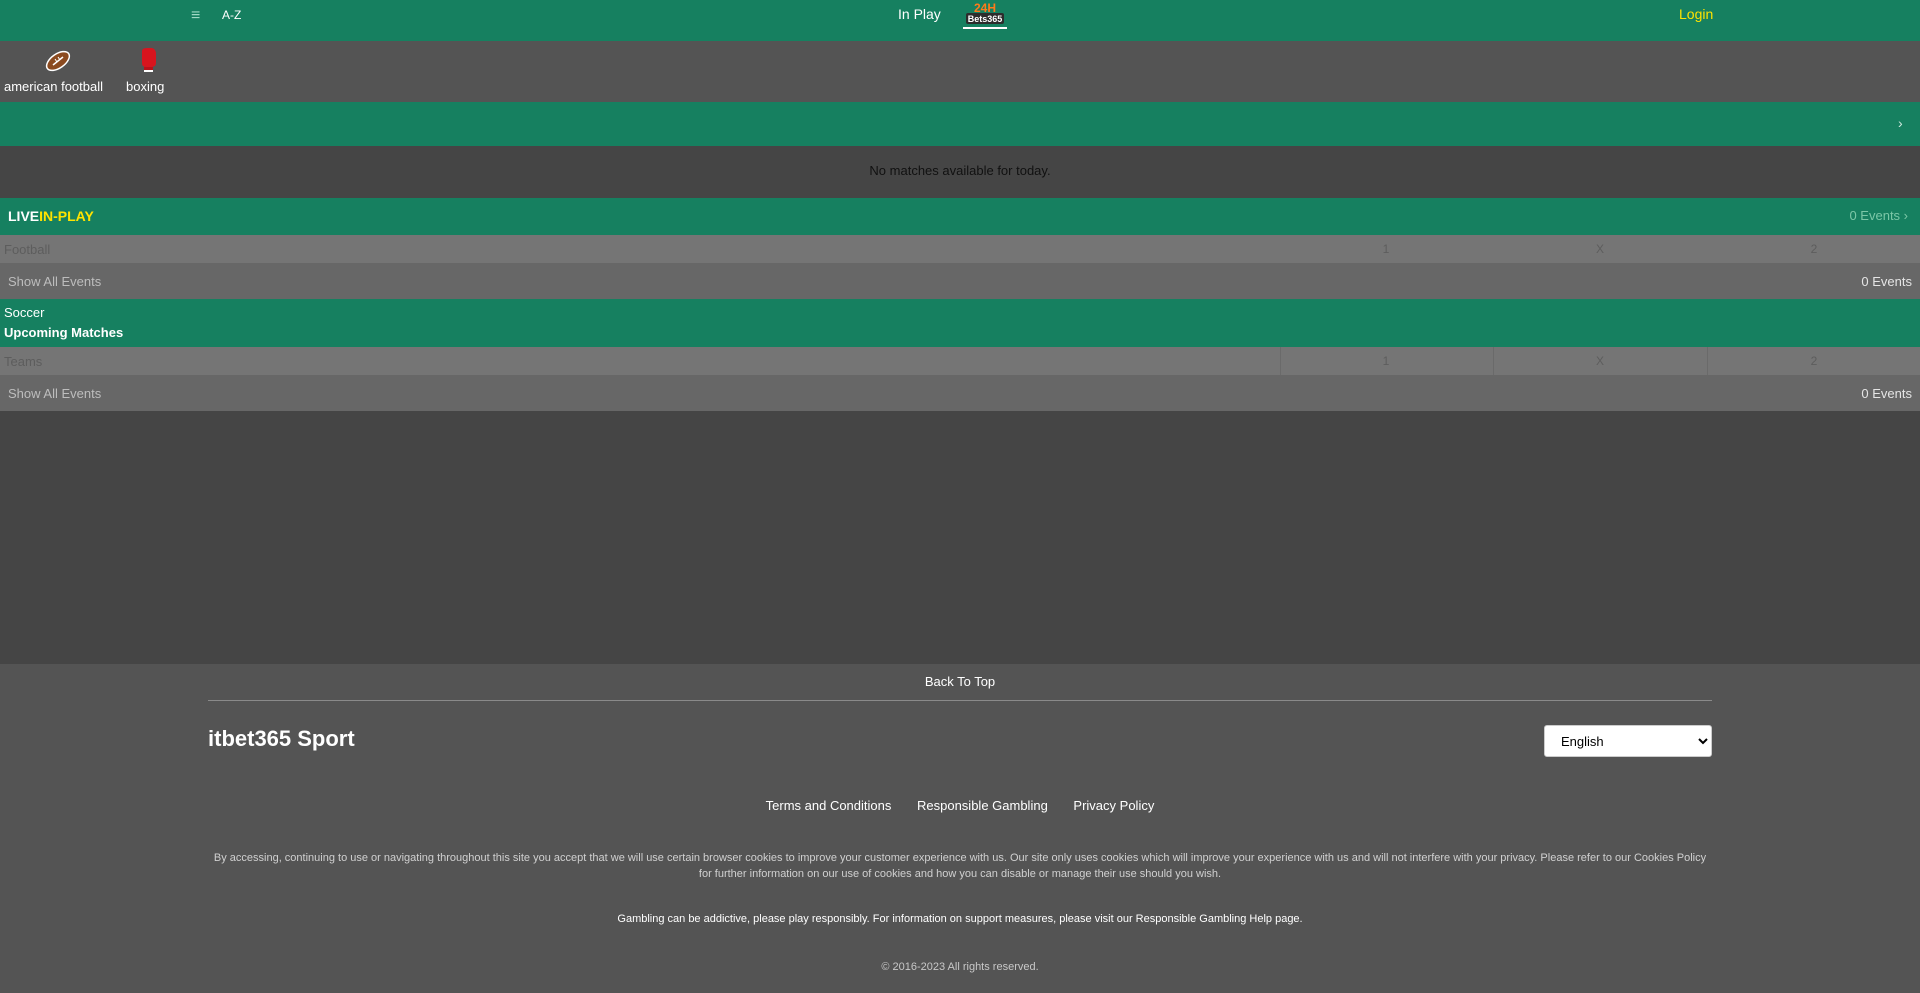  What do you see at coordinates (960, 361) in the screenshot?
I see `upcoming-table-header: Teams 1 X 2` at bounding box center [960, 361].